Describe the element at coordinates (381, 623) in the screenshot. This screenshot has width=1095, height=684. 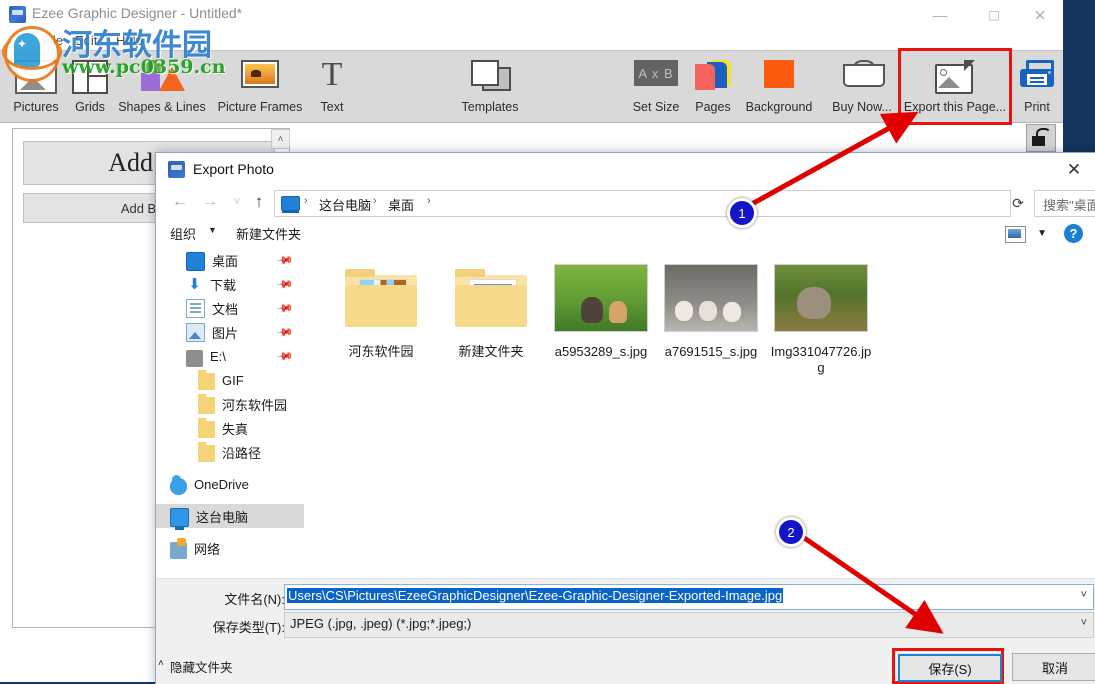
I see `savetype-value: JPEG (.jpg, .jpeg) (*.jpg;*.jpeg;)` at that location.